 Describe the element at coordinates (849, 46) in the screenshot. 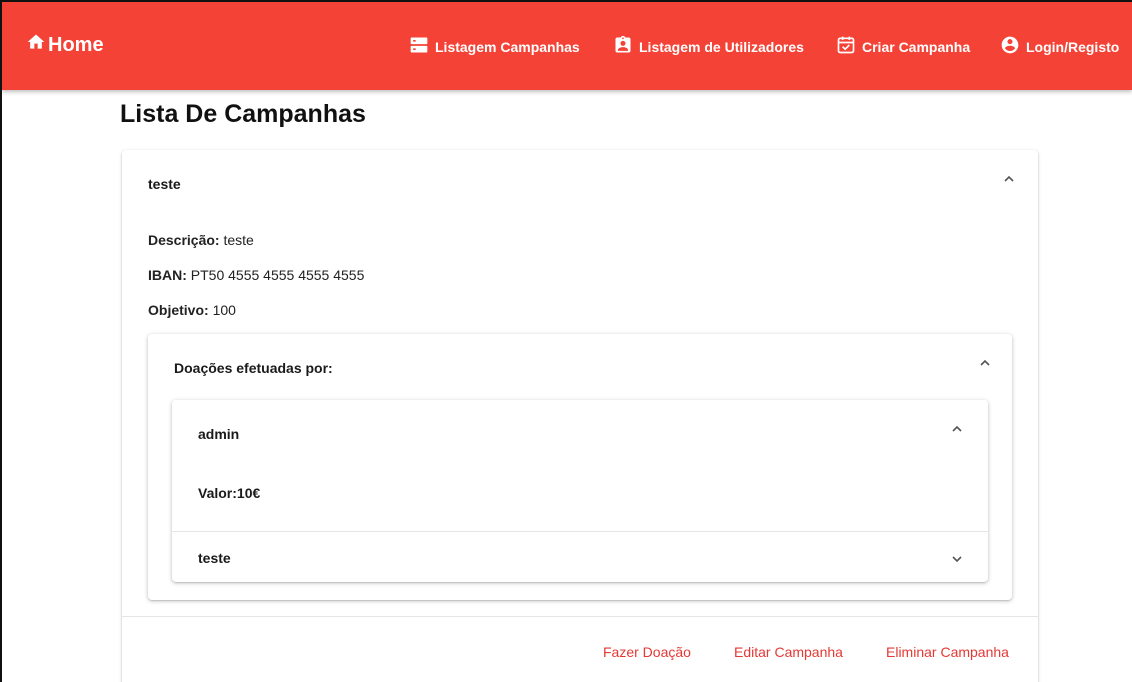

I see `calendar-check-icon` at that location.